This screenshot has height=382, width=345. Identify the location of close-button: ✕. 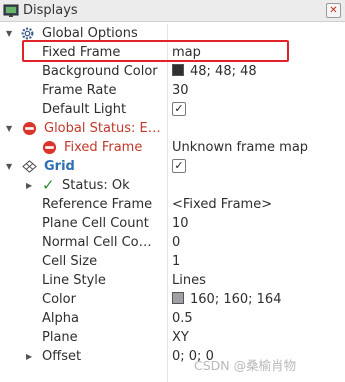
(333, 10).